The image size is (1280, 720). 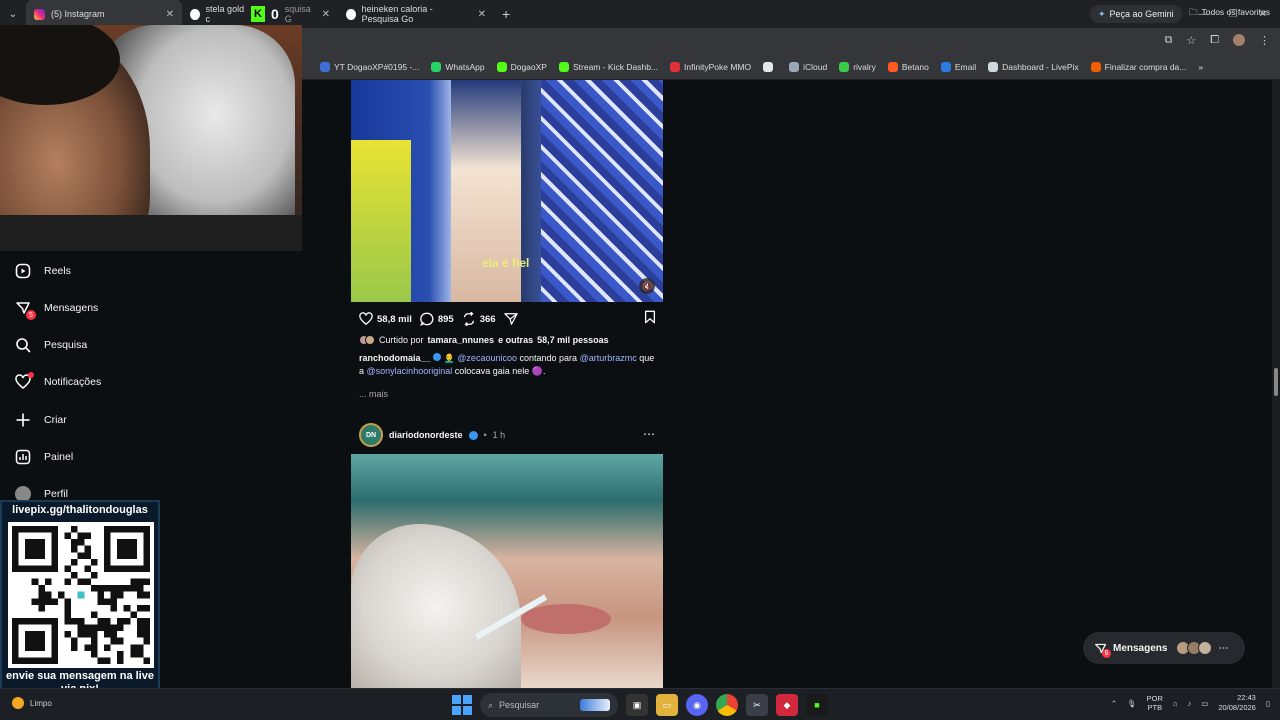 I want to click on comment-icon, so click(x=426, y=319).